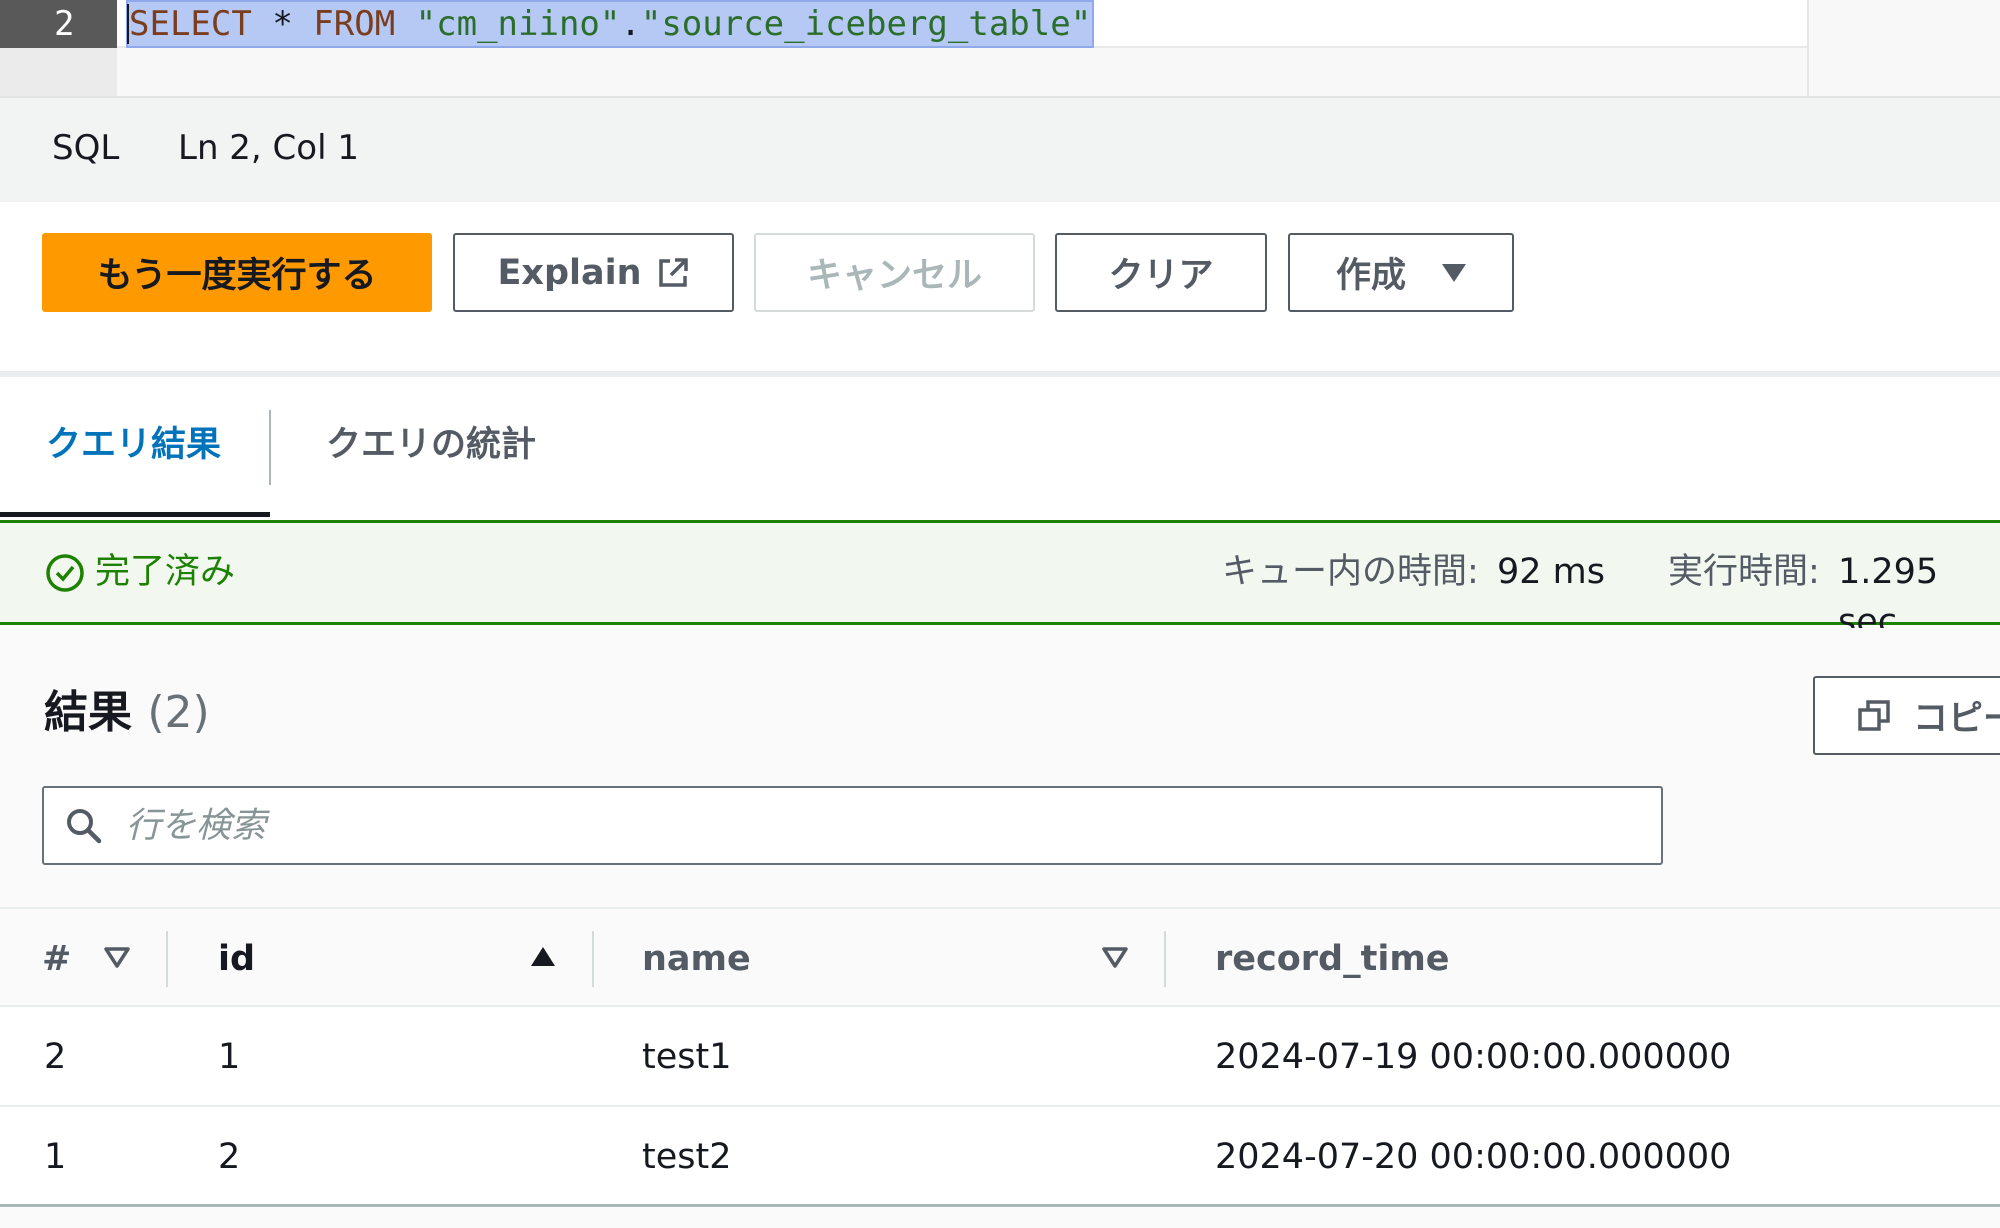 This screenshot has width=2000, height=1228. What do you see at coordinates (687, 1157) in the screenshot?
I see `cell-name: test2` at bounding box center [687, 1157].